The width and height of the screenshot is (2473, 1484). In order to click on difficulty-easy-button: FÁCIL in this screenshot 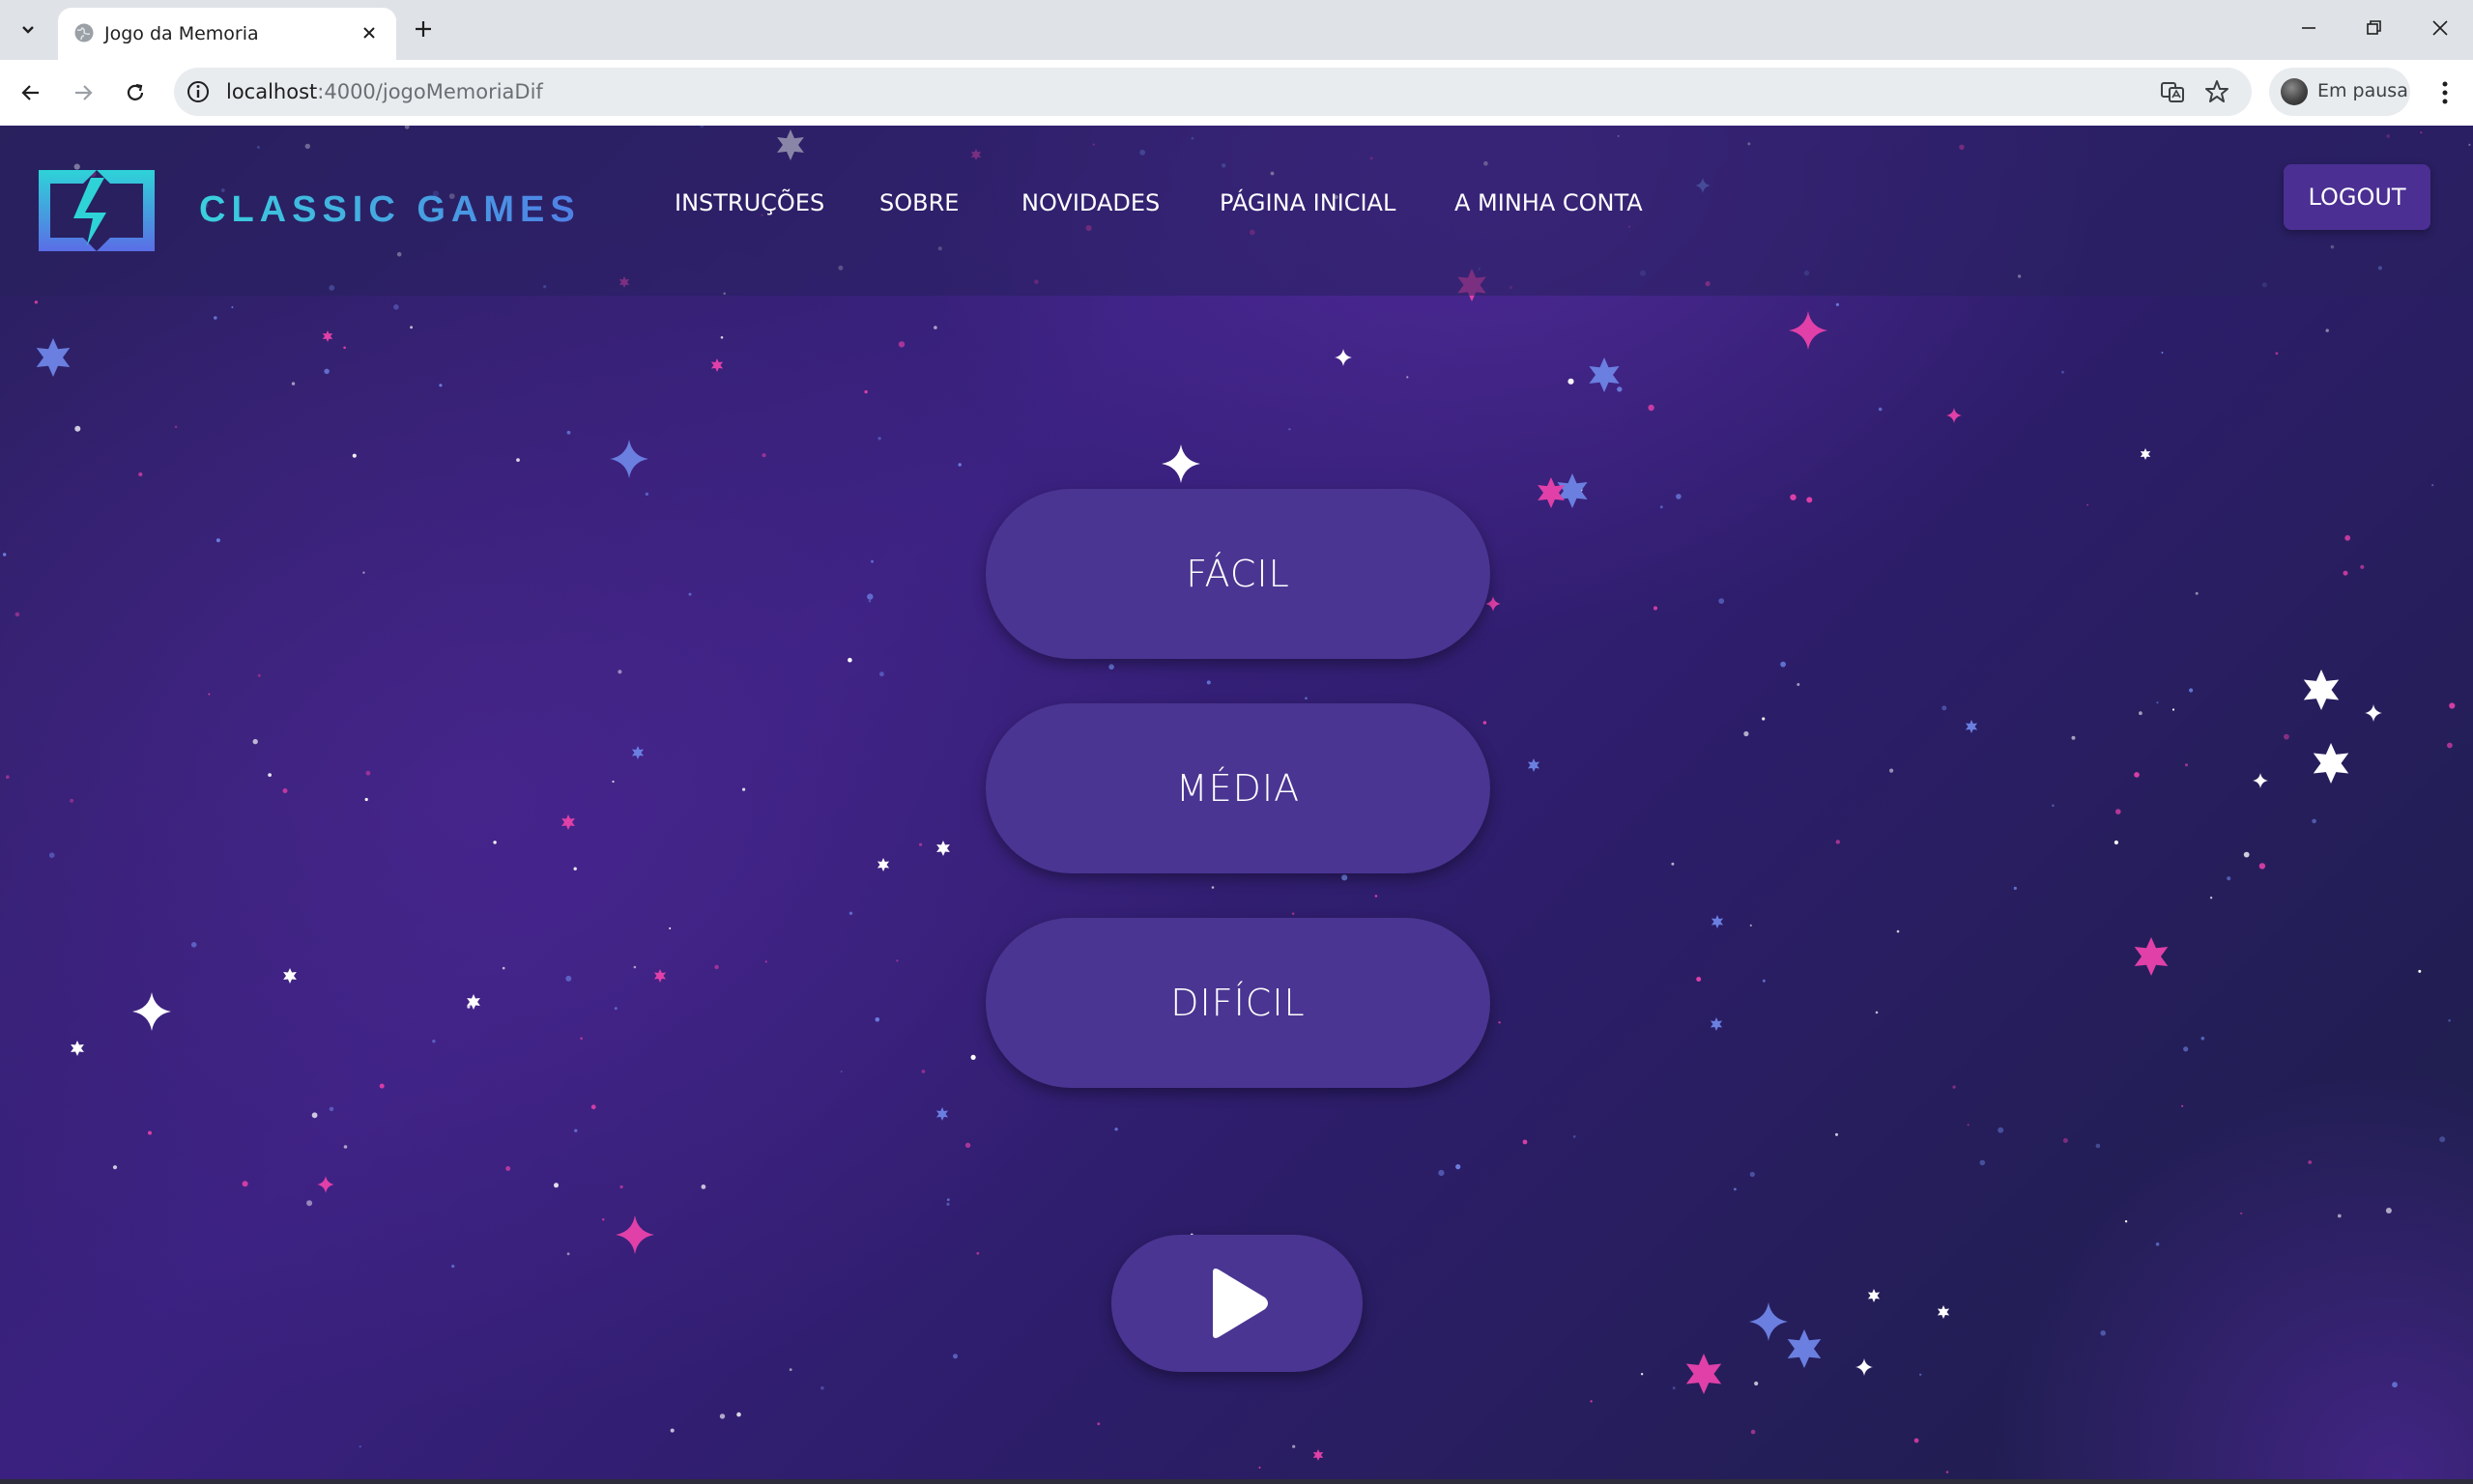, I will do `click(1238, 574)`.